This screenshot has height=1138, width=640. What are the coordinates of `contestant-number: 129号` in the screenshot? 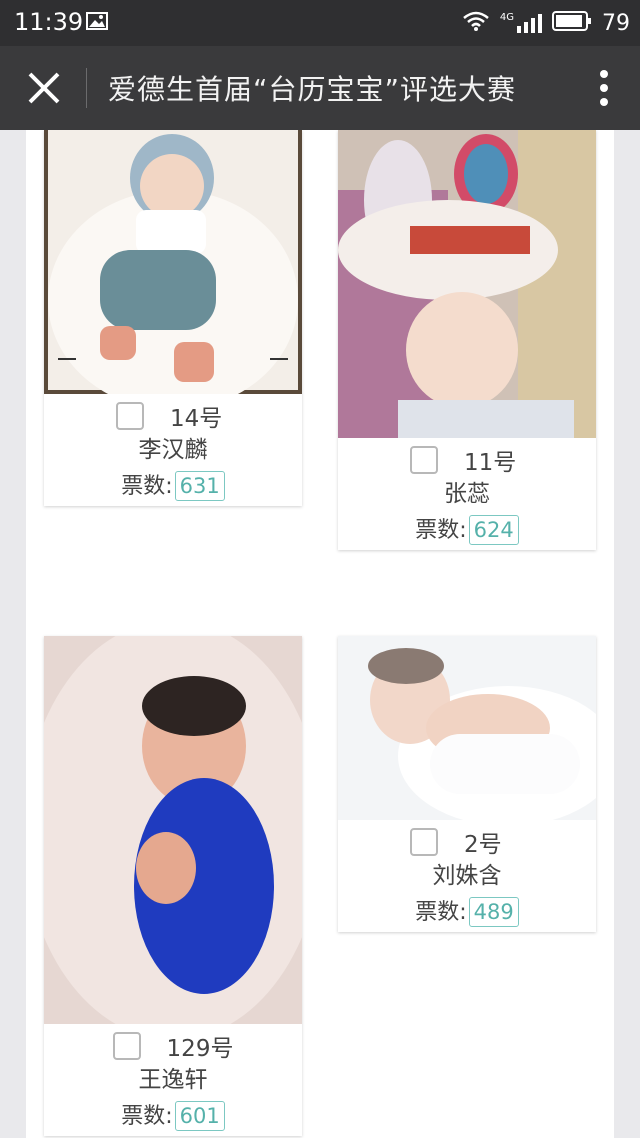 It's located at (200, 1049).